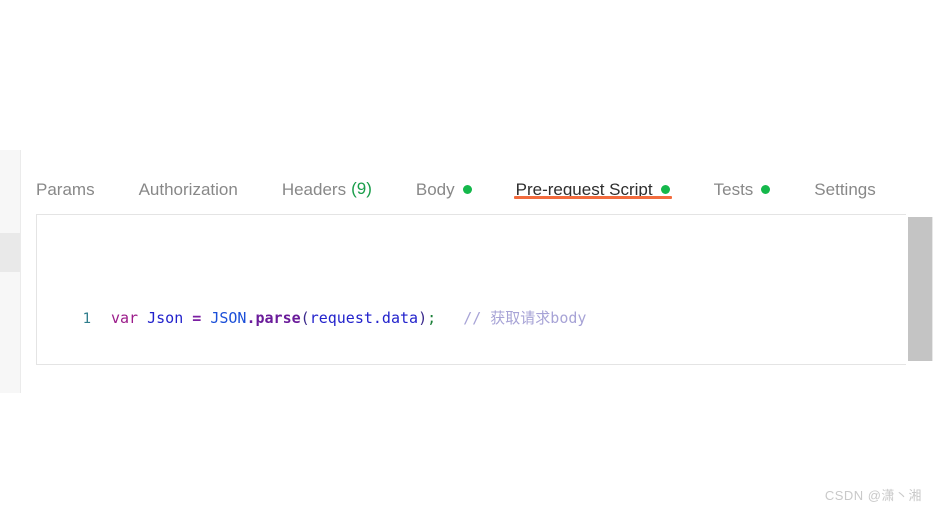 The width and height of the screenshot is (938, 516). I want to click on tab-pre-request-script: Pre-request Script, so click(592, 189).